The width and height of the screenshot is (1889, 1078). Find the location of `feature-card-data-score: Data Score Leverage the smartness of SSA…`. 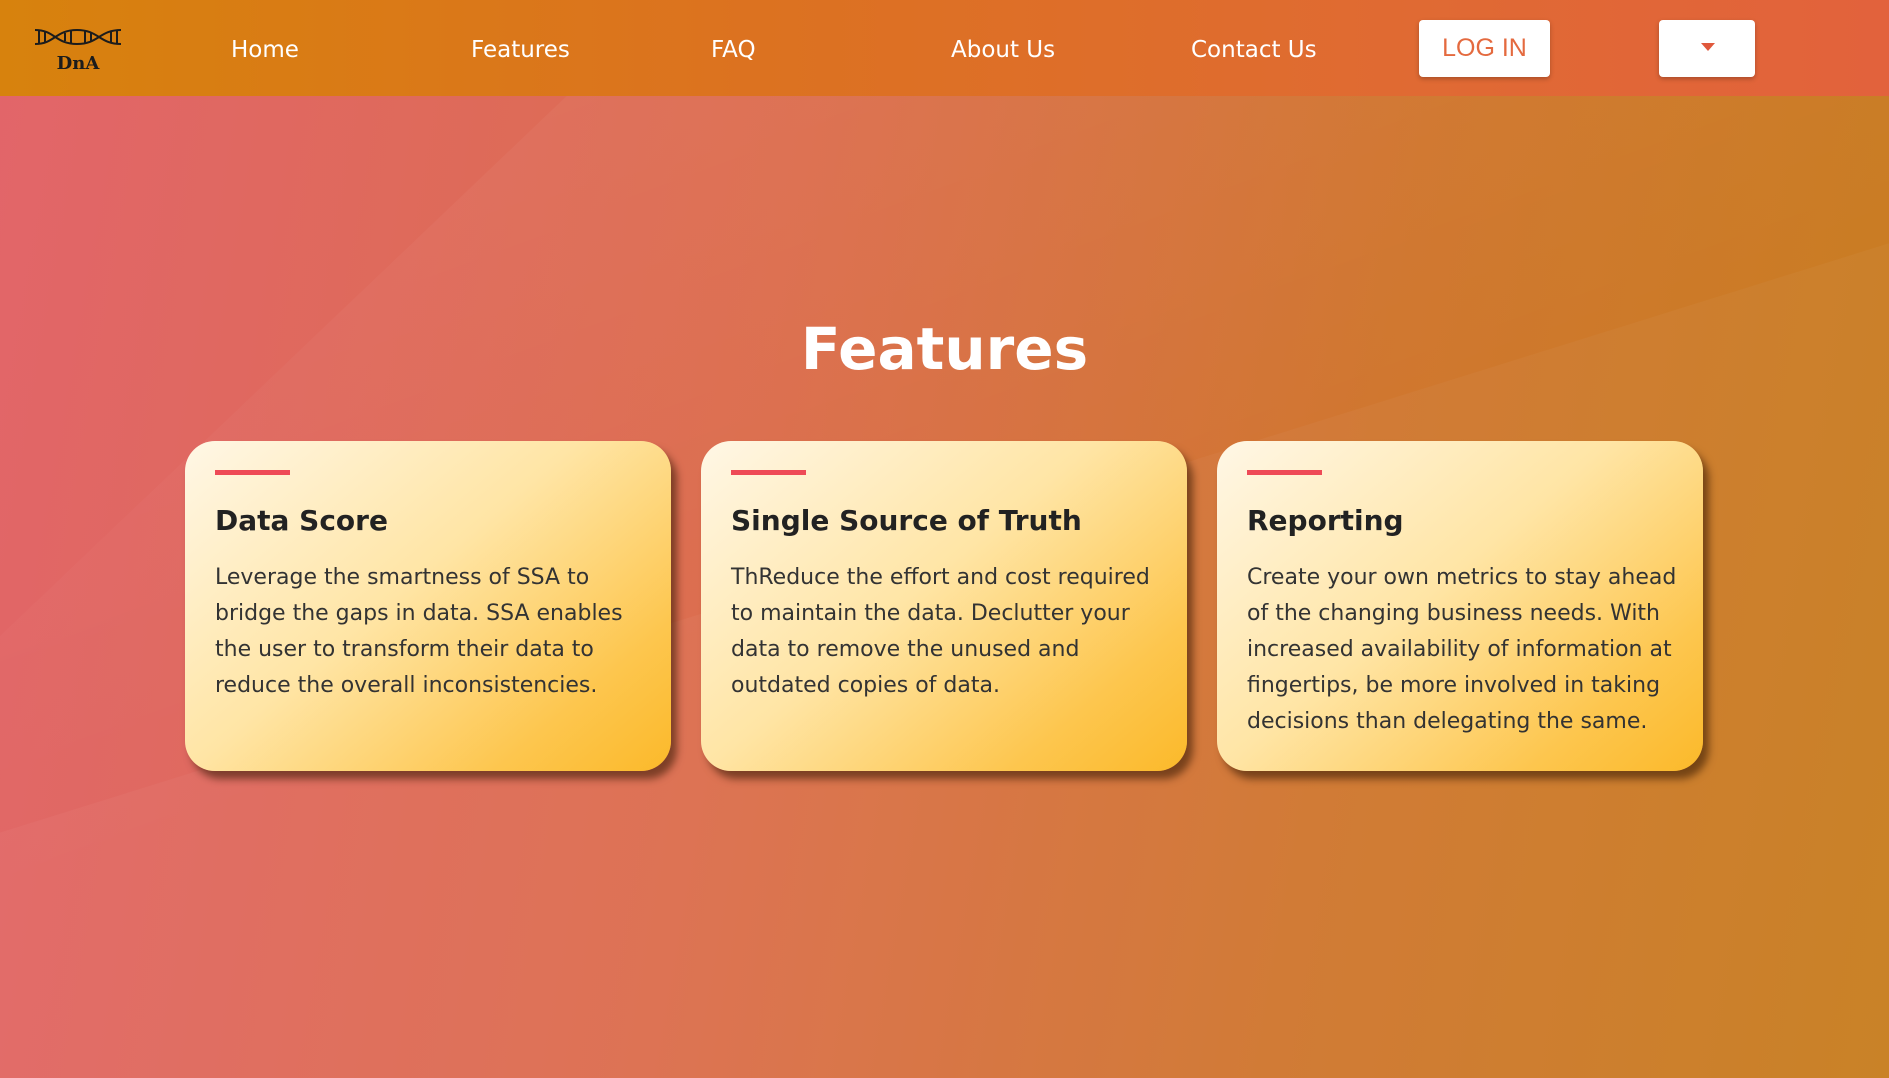

feature-card-data-score: Data Score Leverage the smartness of SSA… is located at coordinates (428, 606).